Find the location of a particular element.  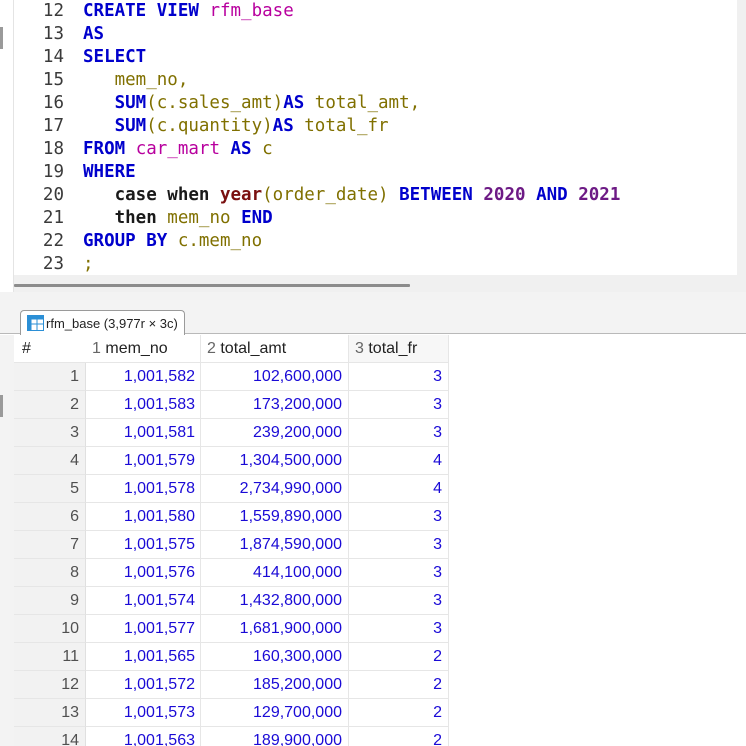

table-row: 2 1,001,583 173,200,000 3 is located at coordinates (373, 405).